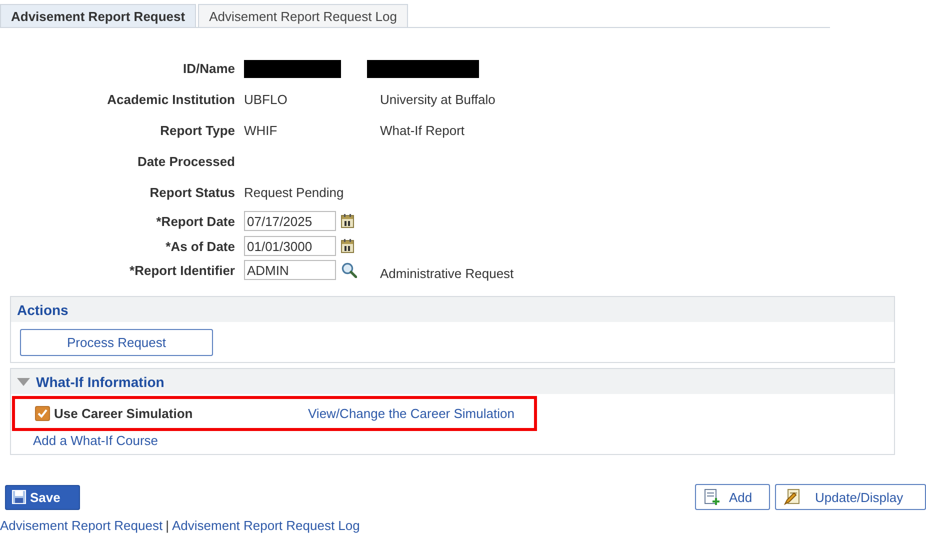 The width and height of the screenshot is (926, 535). I want to click on field-description: What-If Report, so click(423, 130).